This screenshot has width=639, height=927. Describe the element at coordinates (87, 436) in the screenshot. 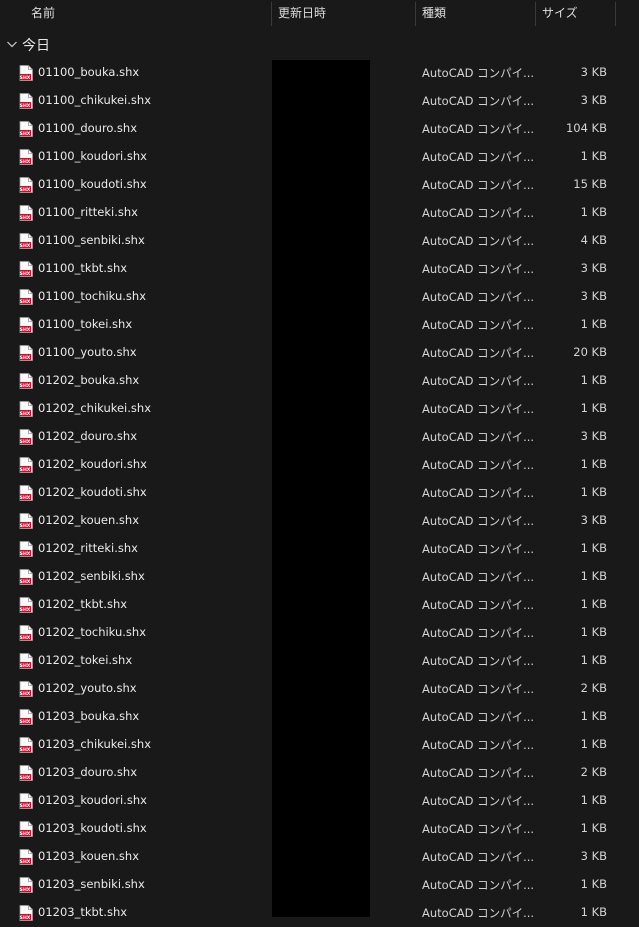

I see `file-name: 01202_douro.shx` at that location.